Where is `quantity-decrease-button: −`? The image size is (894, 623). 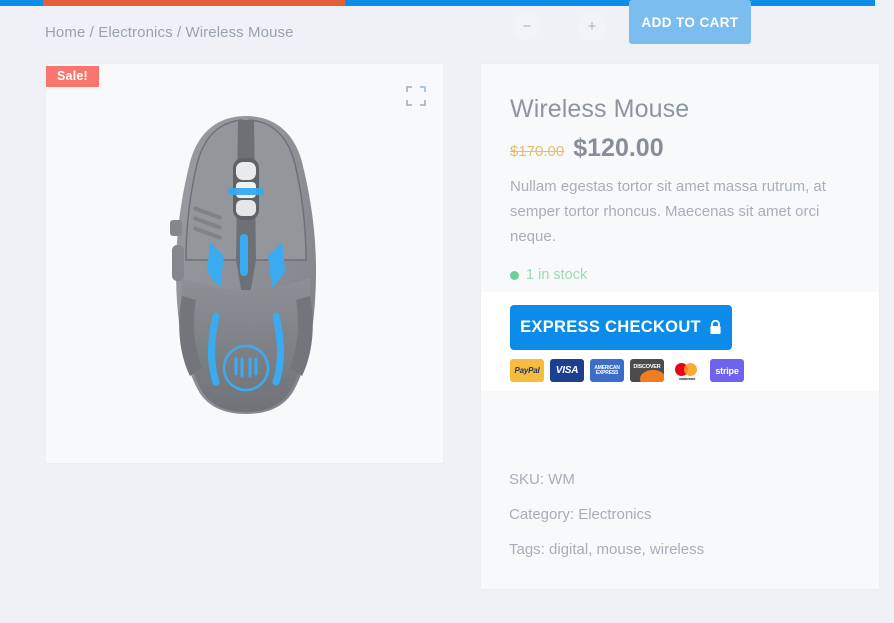 quantity-decrease-button: − is located at coordinates (527, 26).